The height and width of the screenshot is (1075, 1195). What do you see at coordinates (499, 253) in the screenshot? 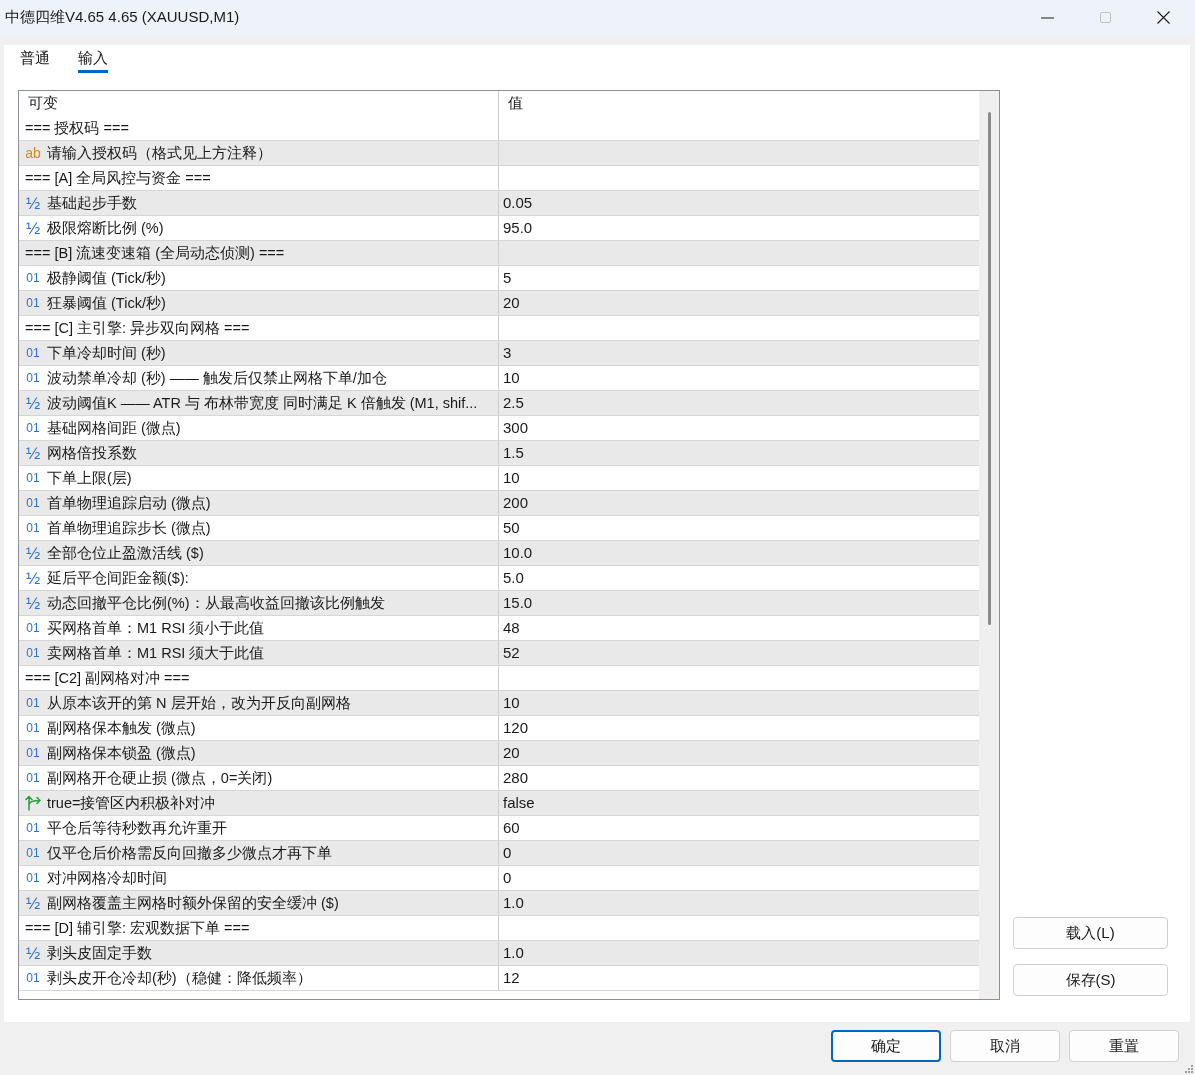
I see `table-row: === [B] 流速变速箱 (全局动态侦测) ===` at bounding box center [499, 253].